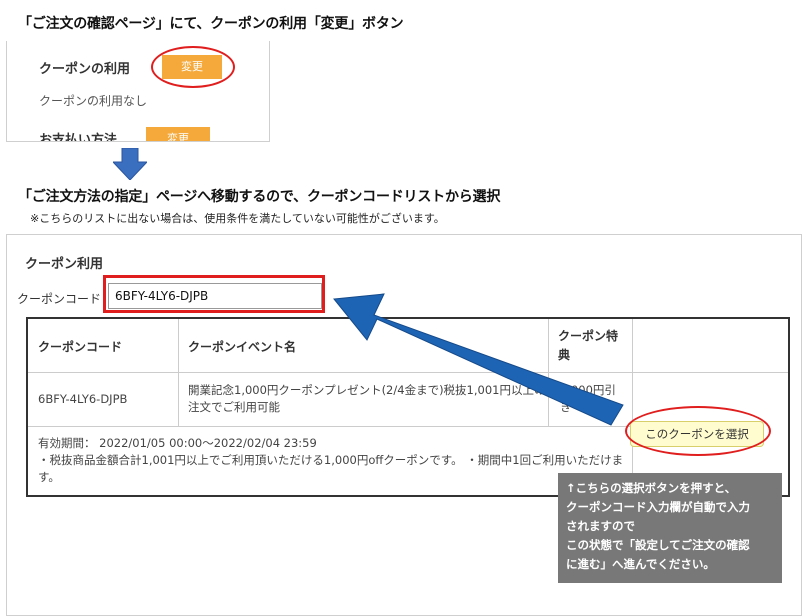 This screenshot has width=805, height=616. Describe the element at coordinates (64, 264) in the screenshot. I see `coupon-use-title: クーポン利用` at that location.